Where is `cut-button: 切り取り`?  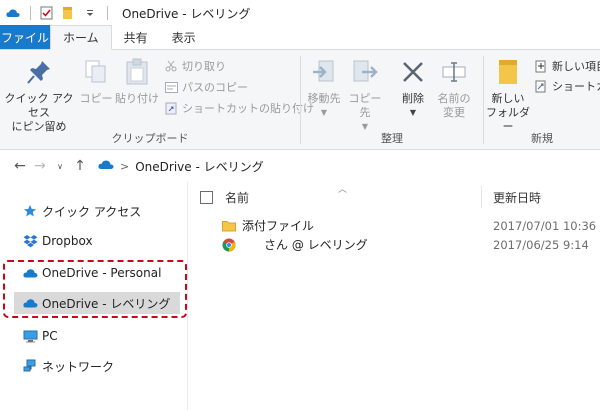
cut-button: 切り取り is located at coordinates (195, 66).